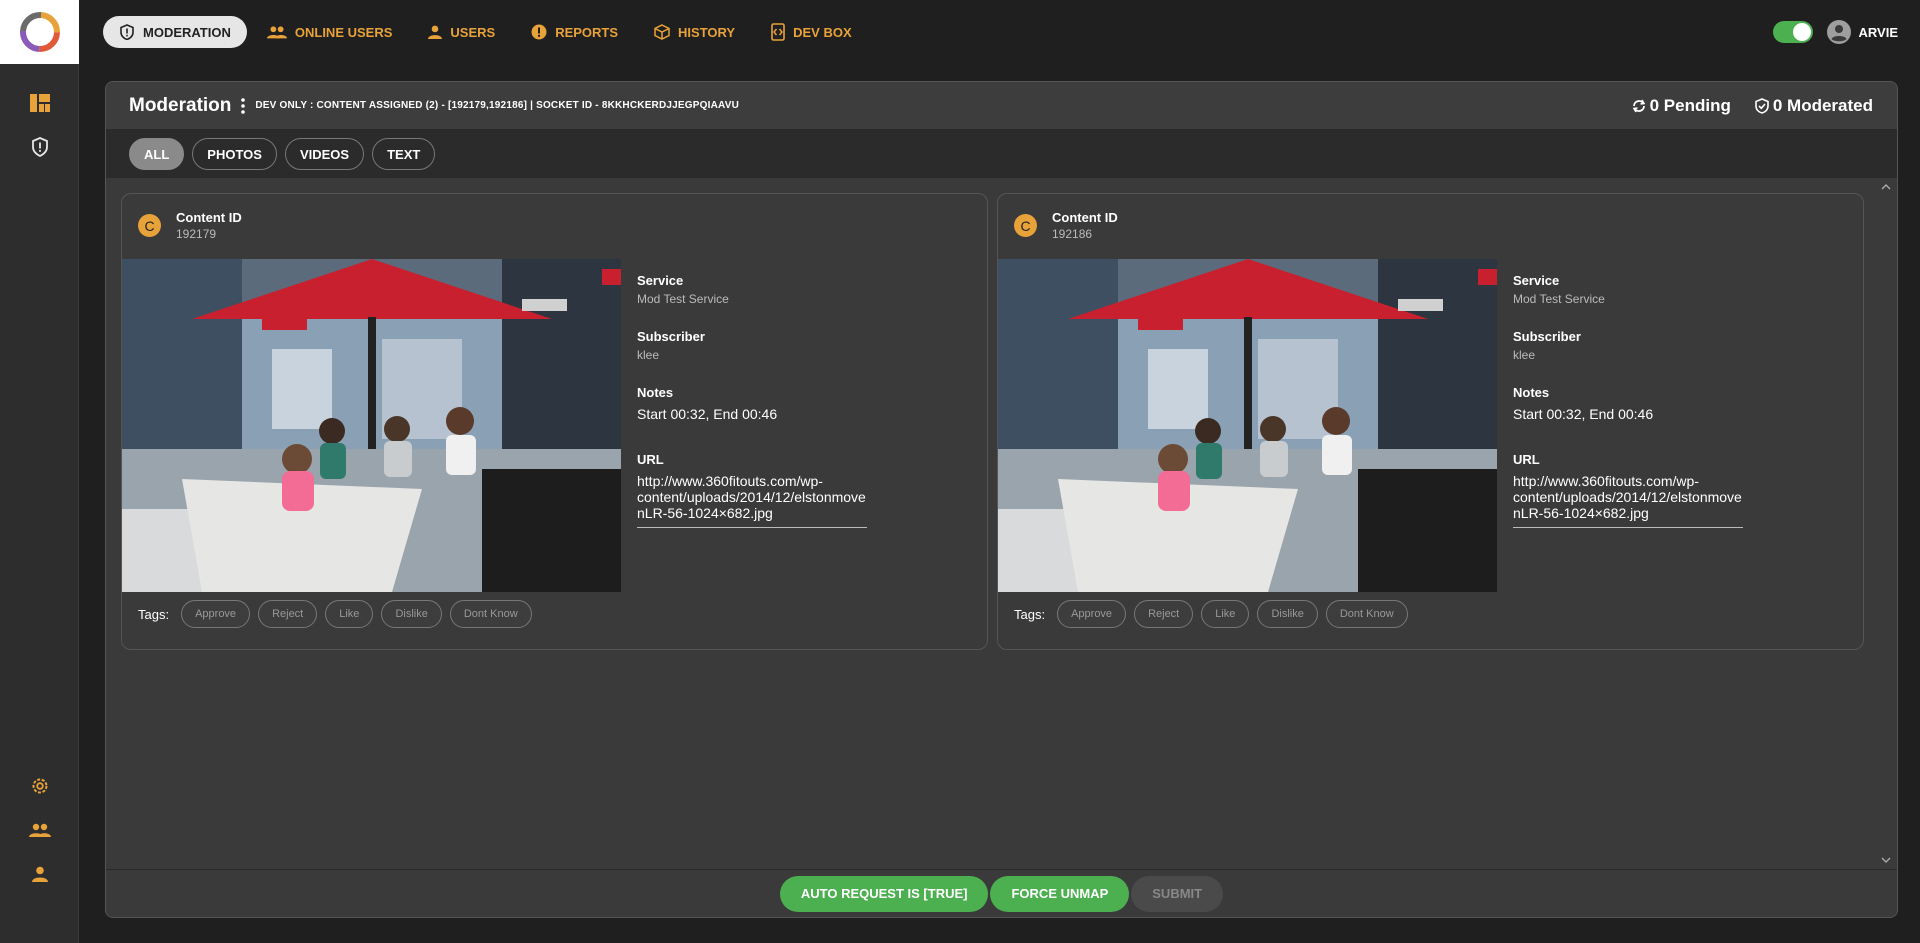 The image size is (1920, 943). I want to click on shield-check-icon, so click(1762, 106).